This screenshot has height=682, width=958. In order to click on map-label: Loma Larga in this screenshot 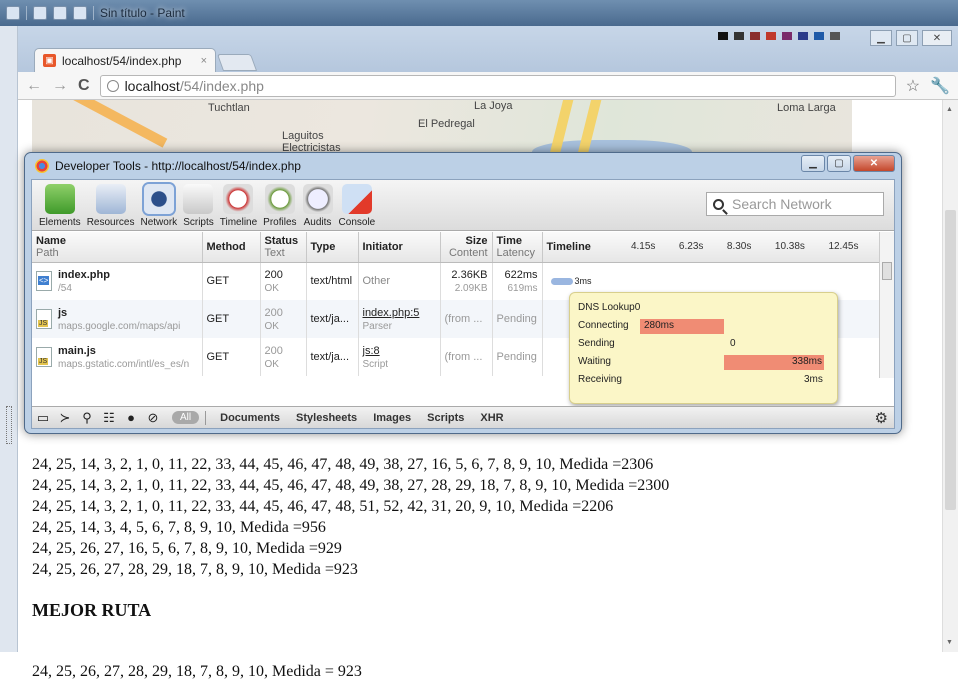, I will do `click(806, 108)`.